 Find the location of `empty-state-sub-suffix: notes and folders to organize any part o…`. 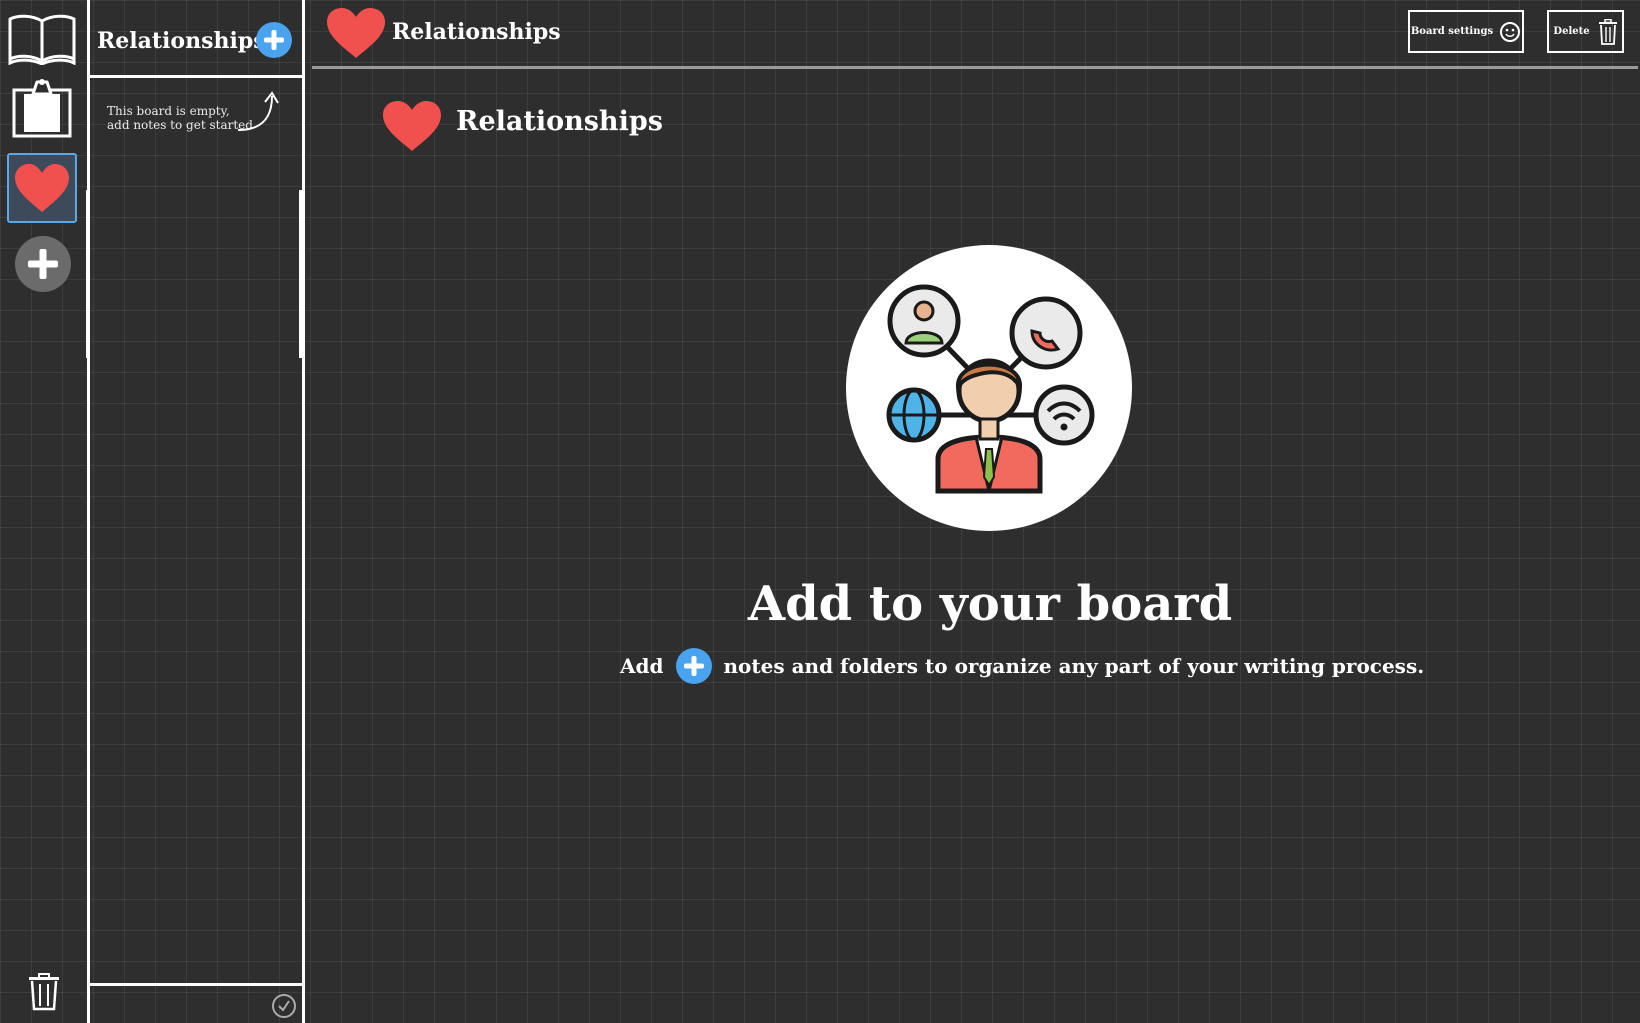

empty-state-sub-suffix: notes and folders to organize any part o… is located at coordinates (1074, 666).